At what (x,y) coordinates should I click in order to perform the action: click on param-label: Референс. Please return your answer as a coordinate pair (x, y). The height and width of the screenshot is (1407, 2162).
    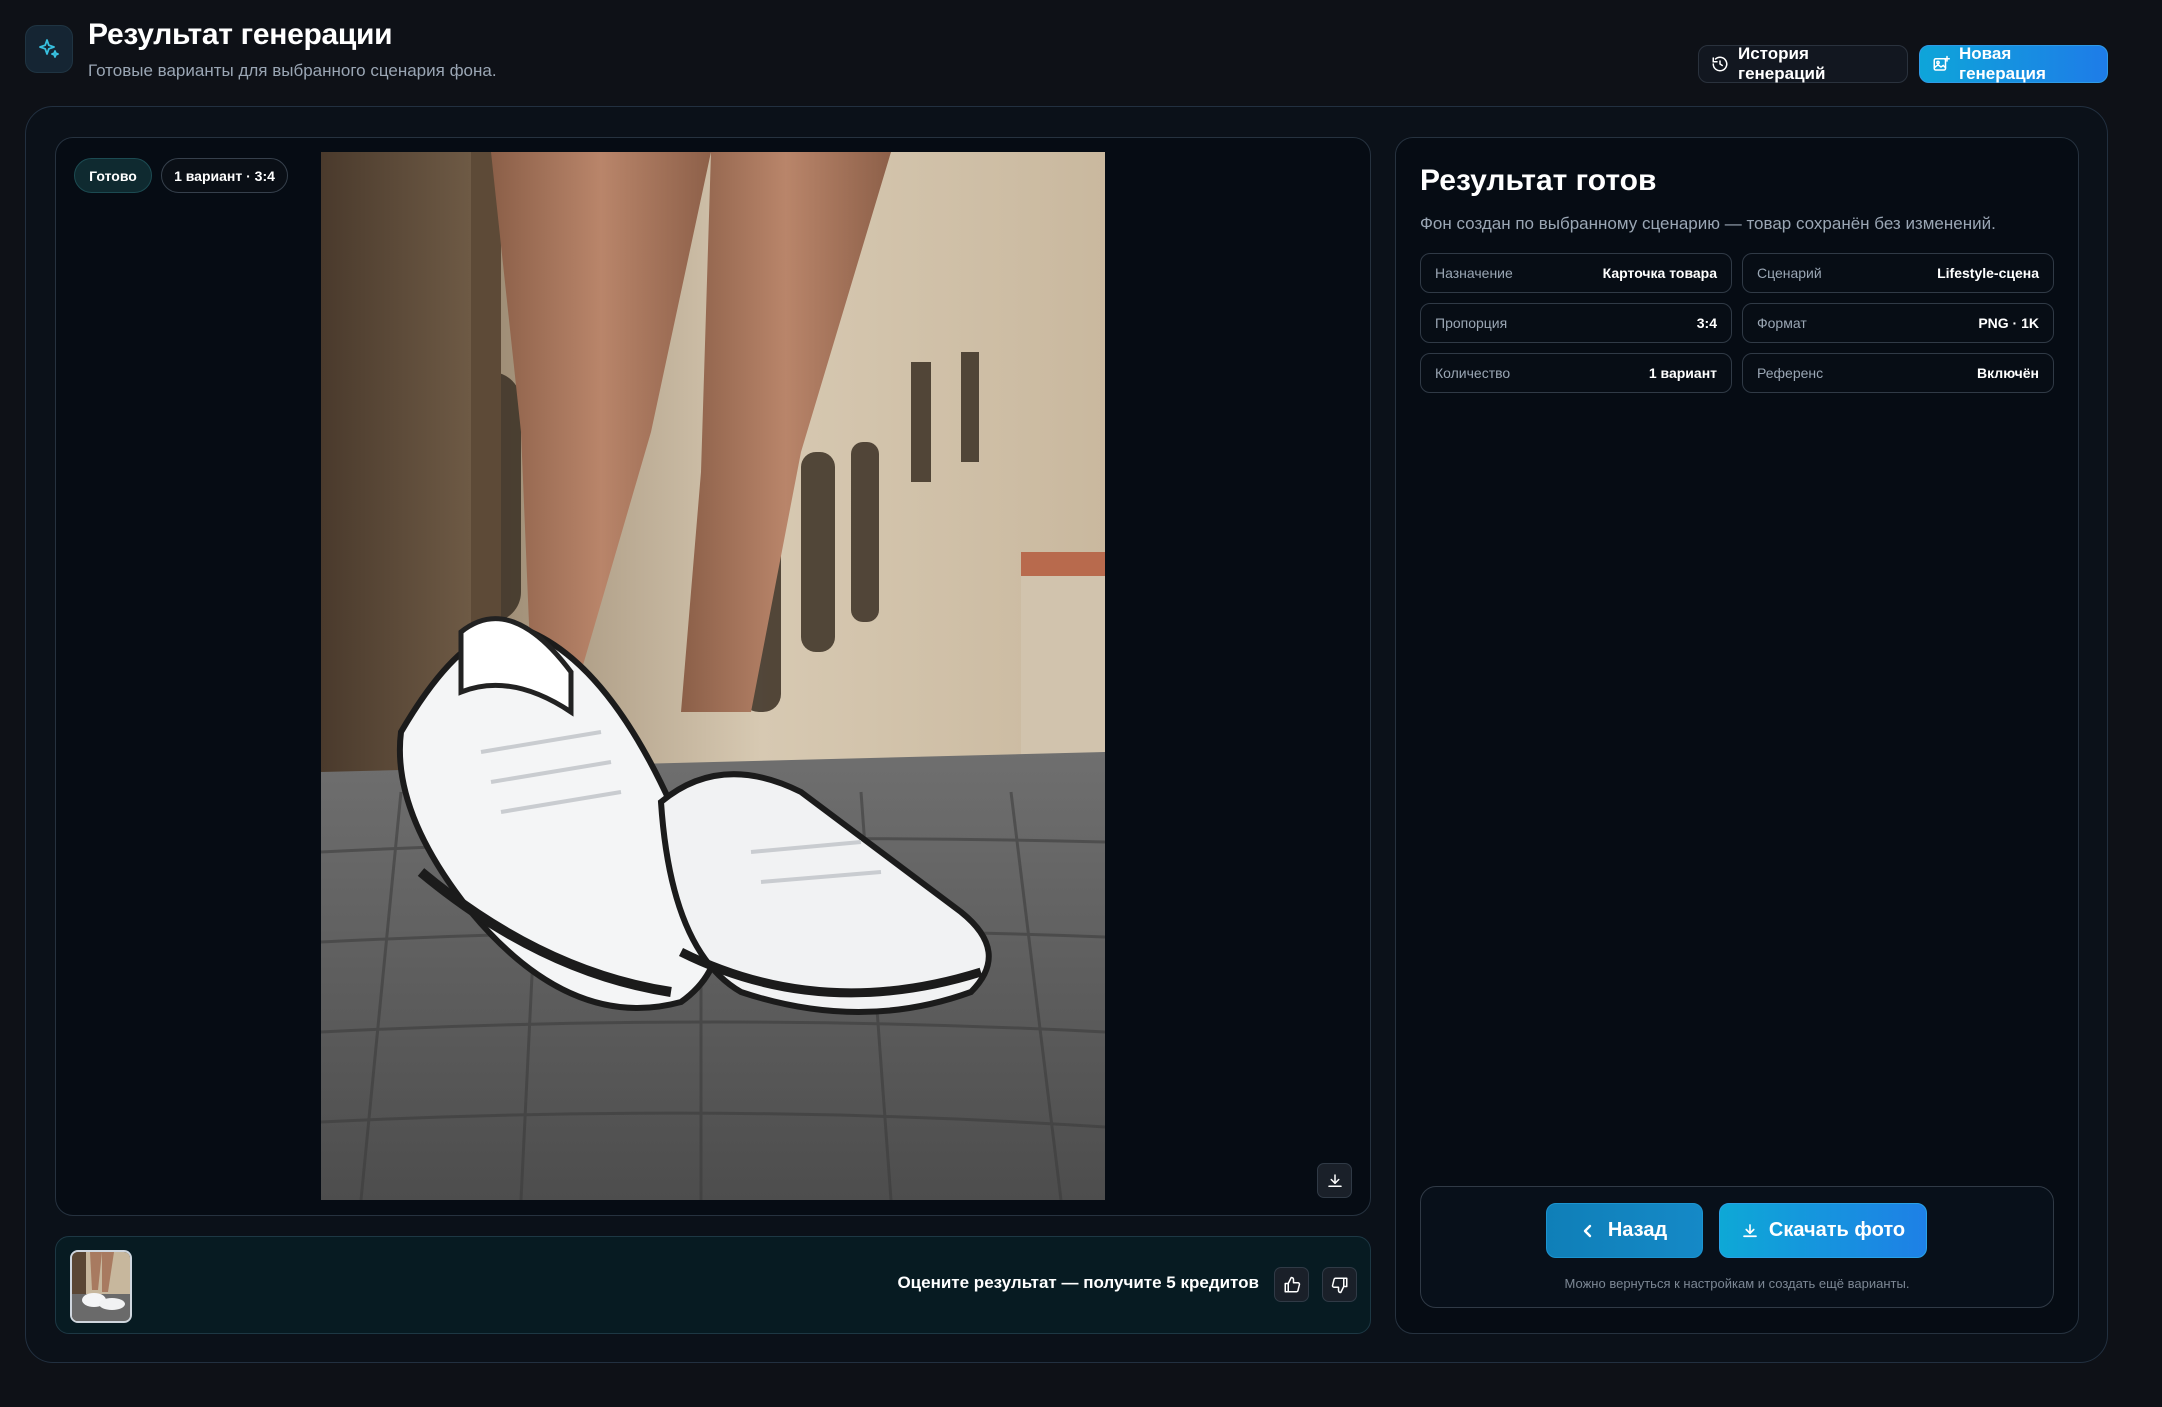
    Looking at the image, I should click on (1790, 373).